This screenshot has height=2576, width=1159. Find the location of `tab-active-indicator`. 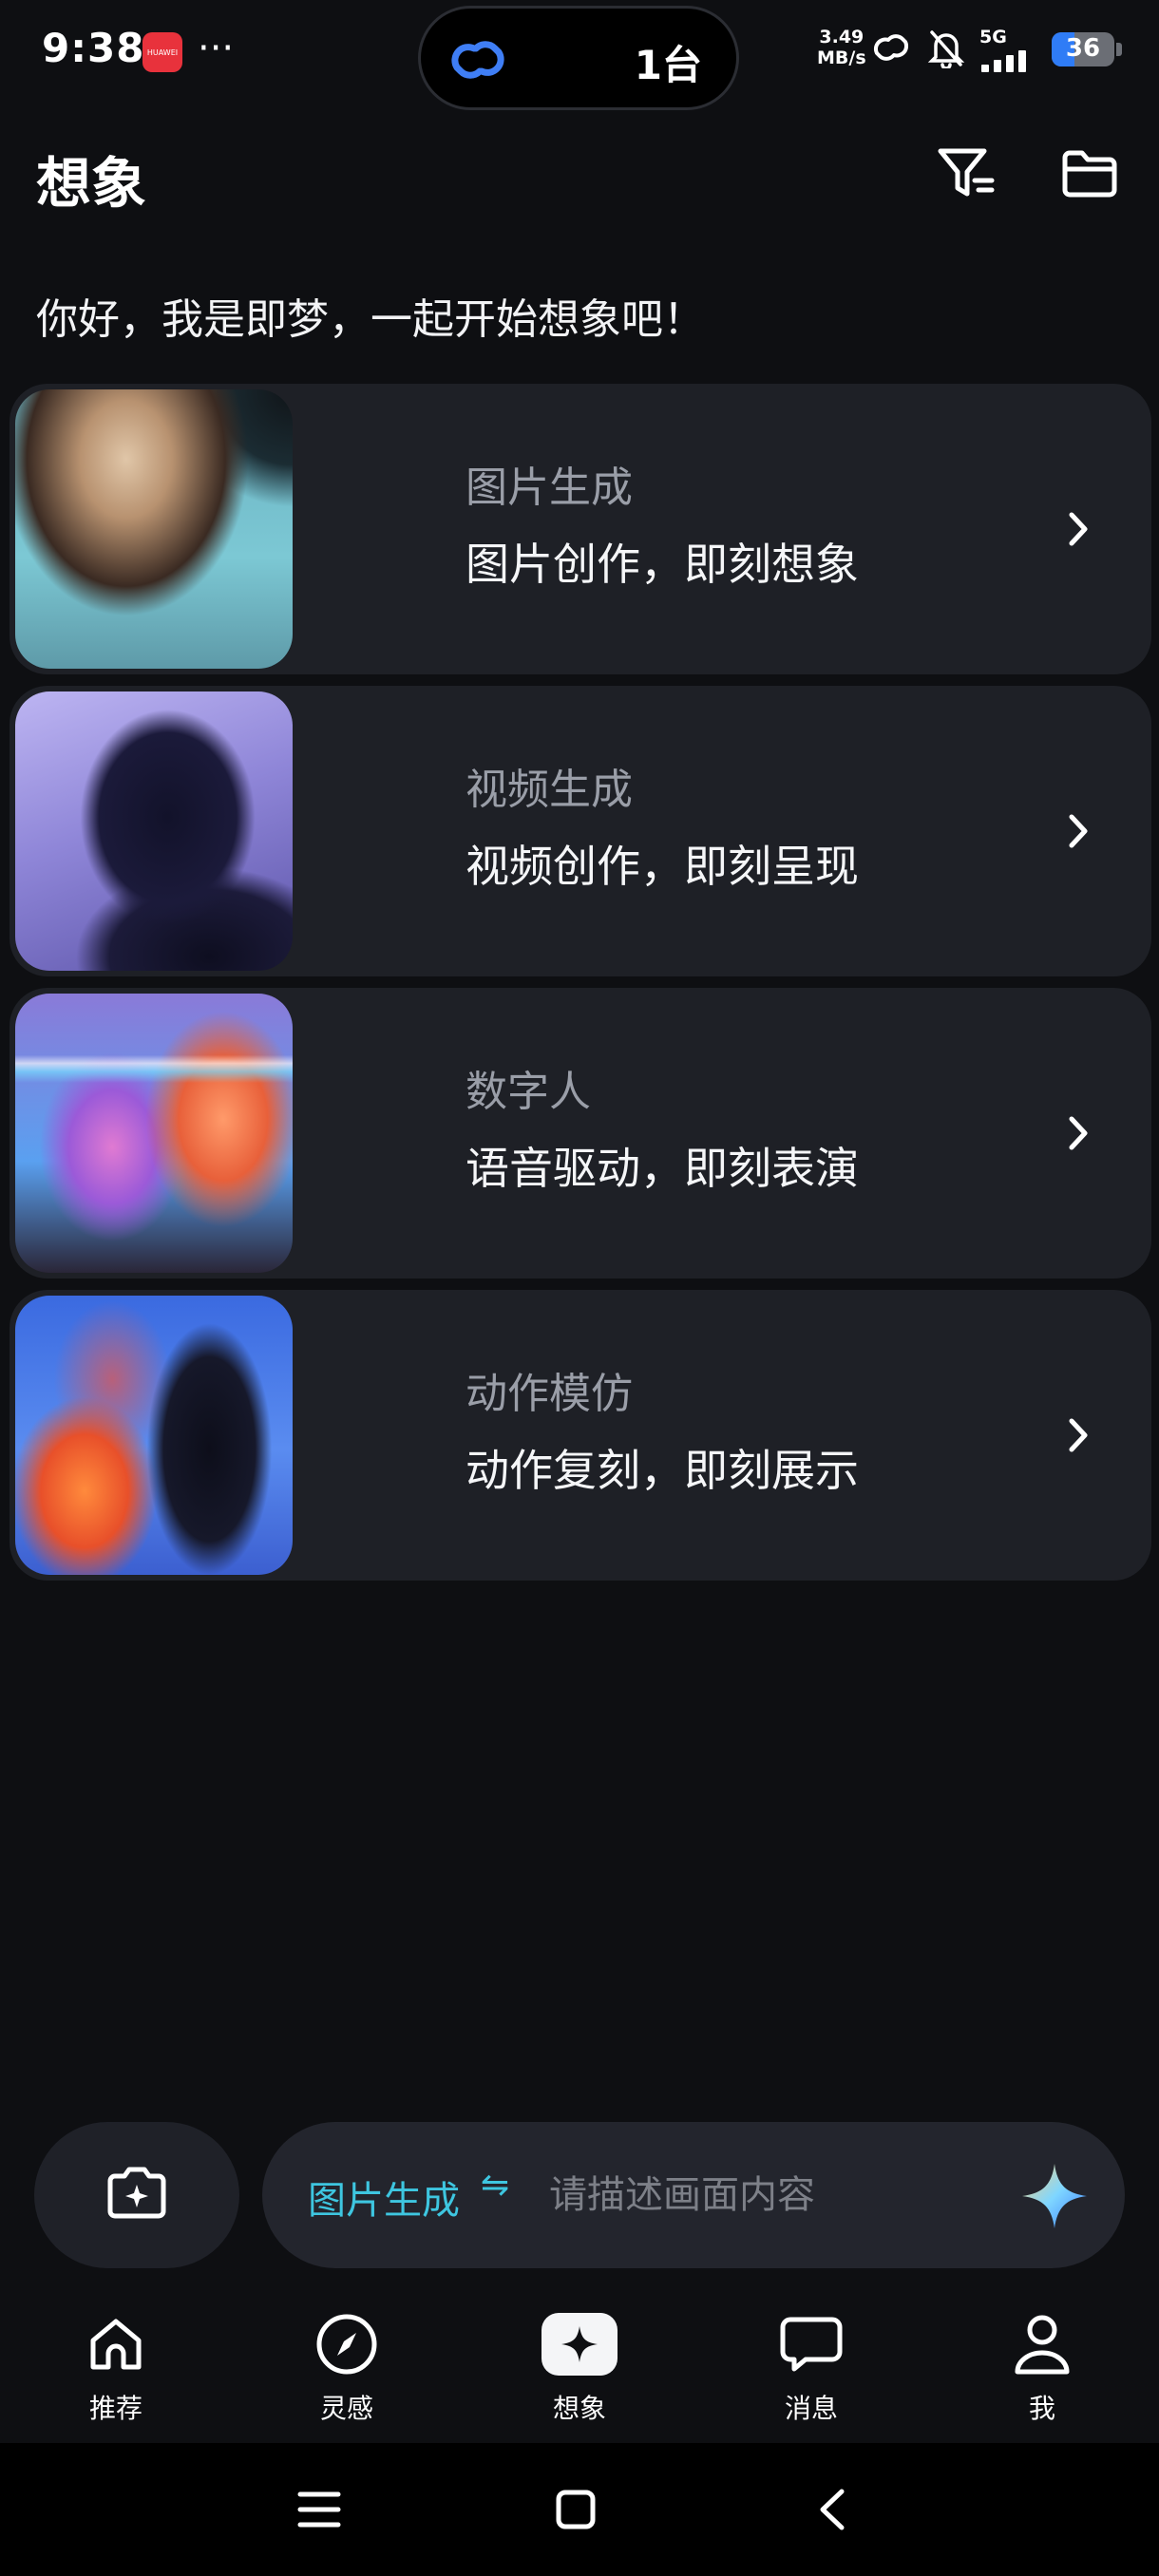

tab-active-indicator is located at coordinates (580, 2344).